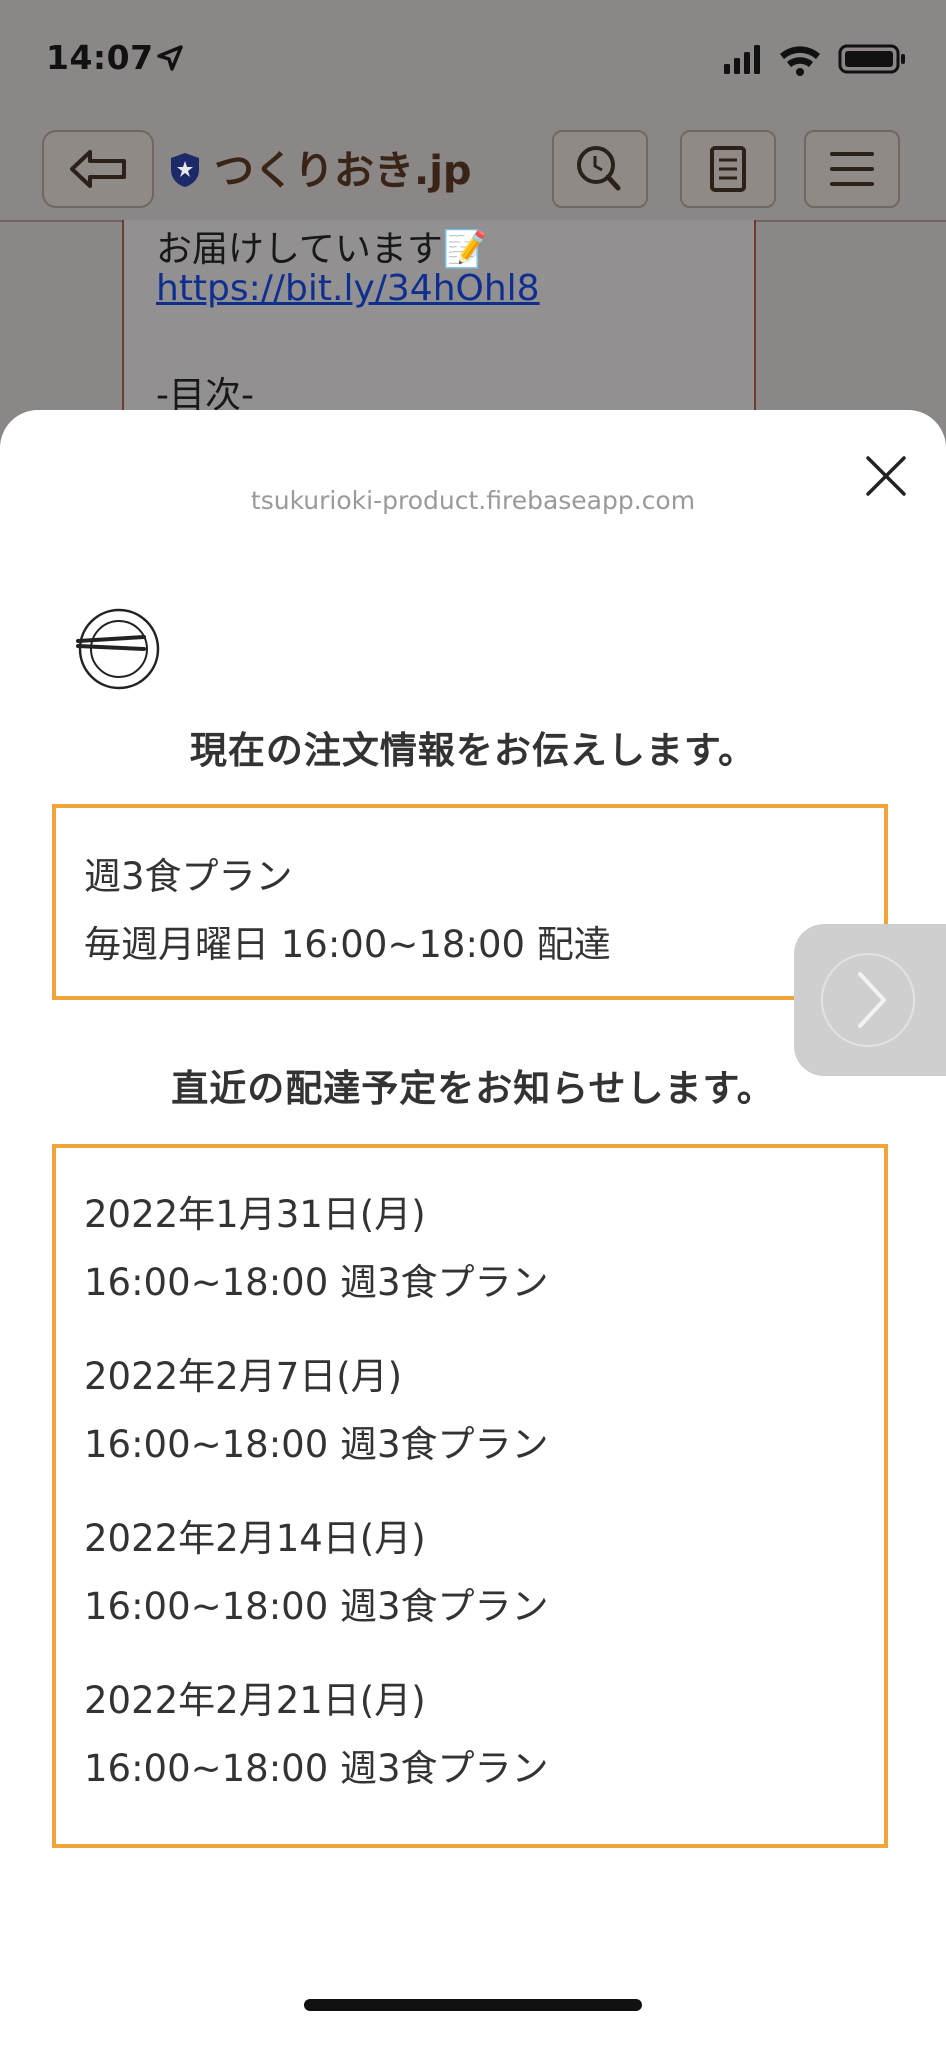 Image resolution: width=946 pixels, height=2048 pixels. I want to click on hamburger-menu-icon, so click(852, 169).